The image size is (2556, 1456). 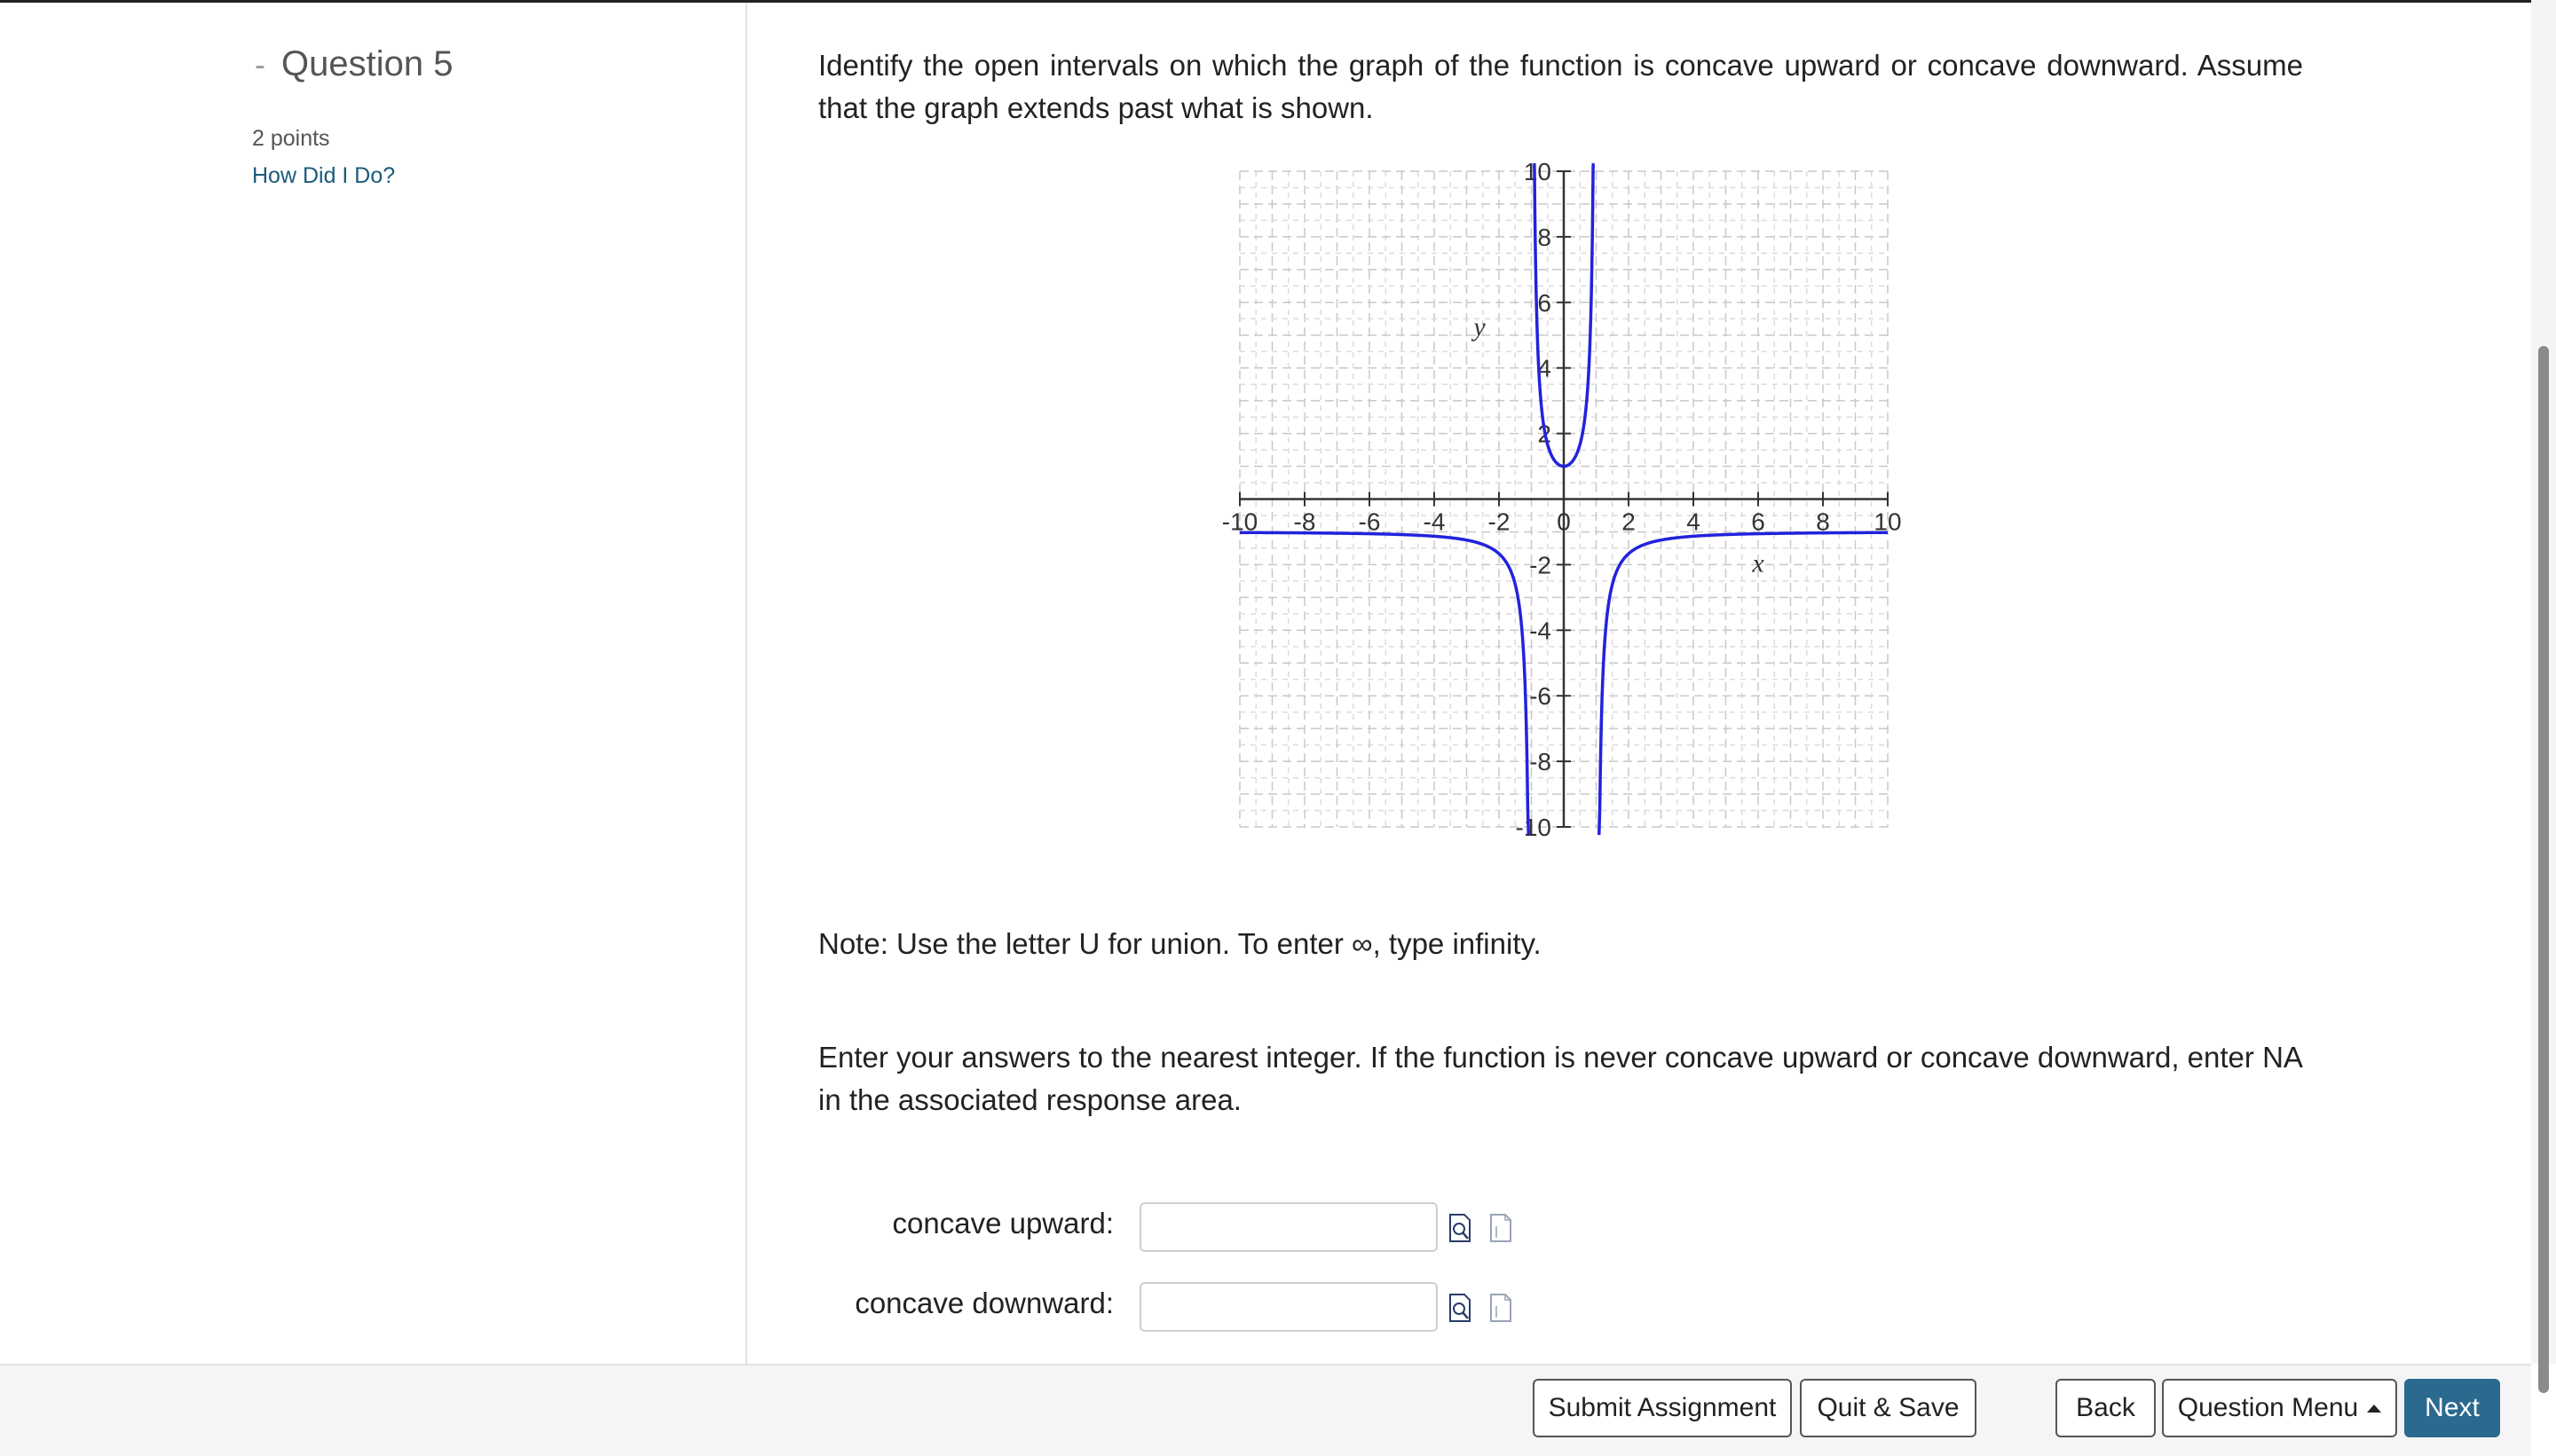 I want to click on y-tick-label: 10, so click(x=1537, y=171).